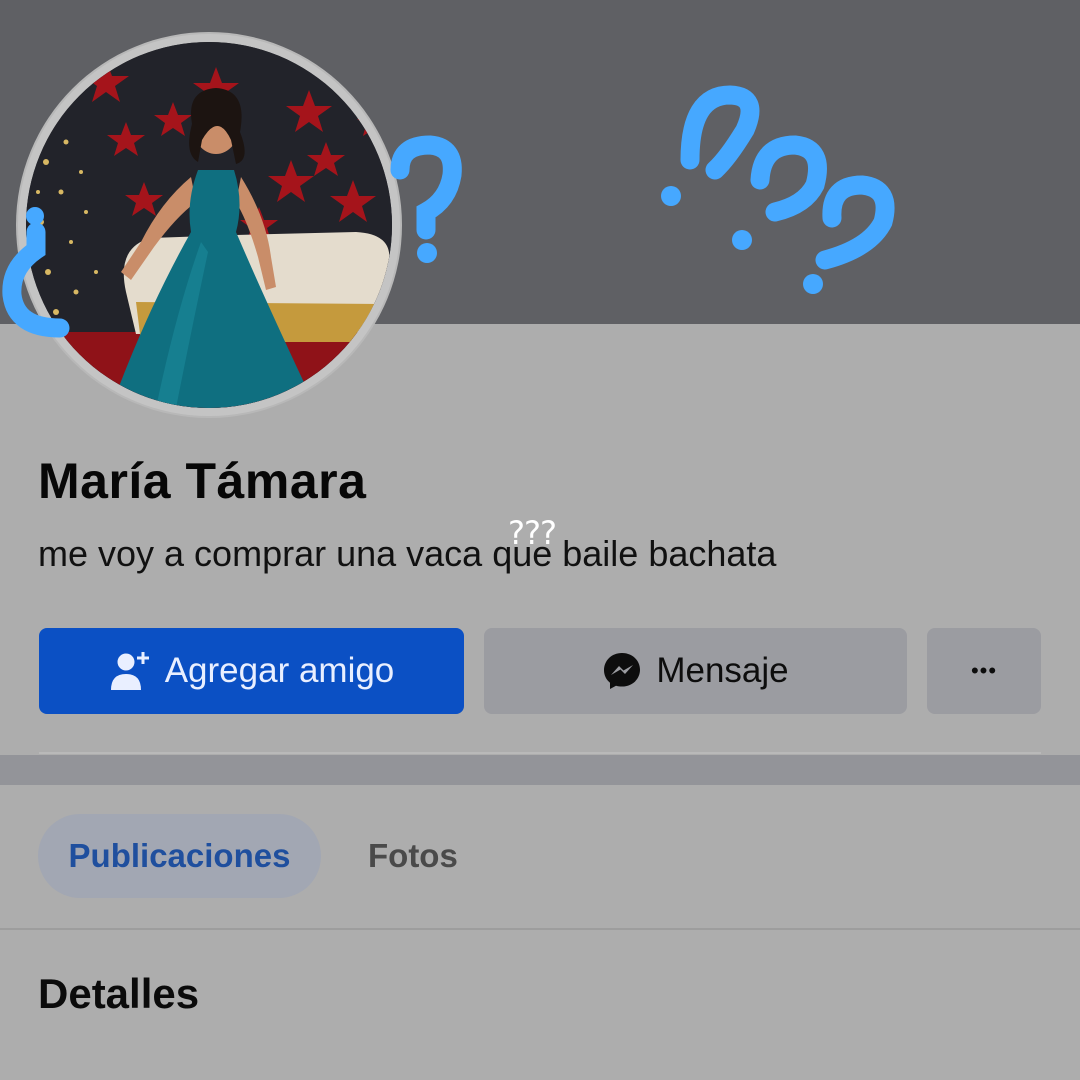 The height and width of the screenshot is (1080, 1080). I want to click on tab-label: Fotos, so click(413, 855).